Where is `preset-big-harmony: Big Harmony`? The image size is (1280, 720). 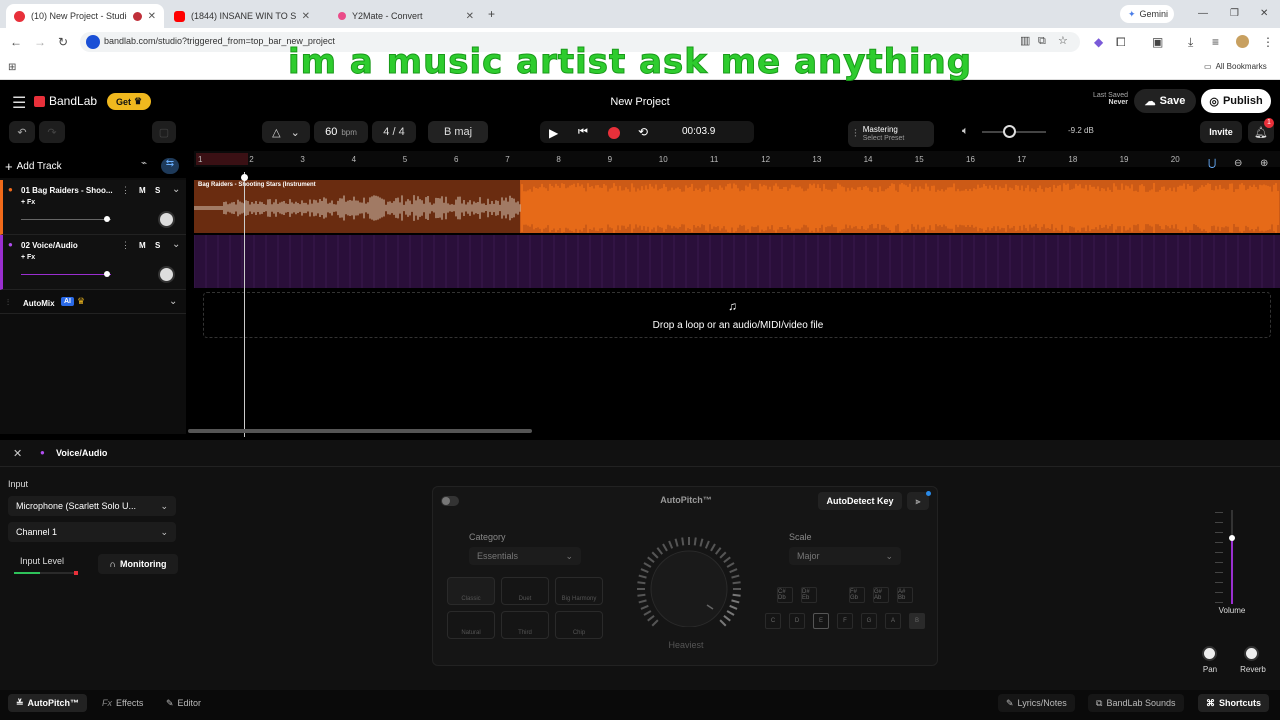 preset-big-harmony: Big Harmony is located at coordinates (579, 591).